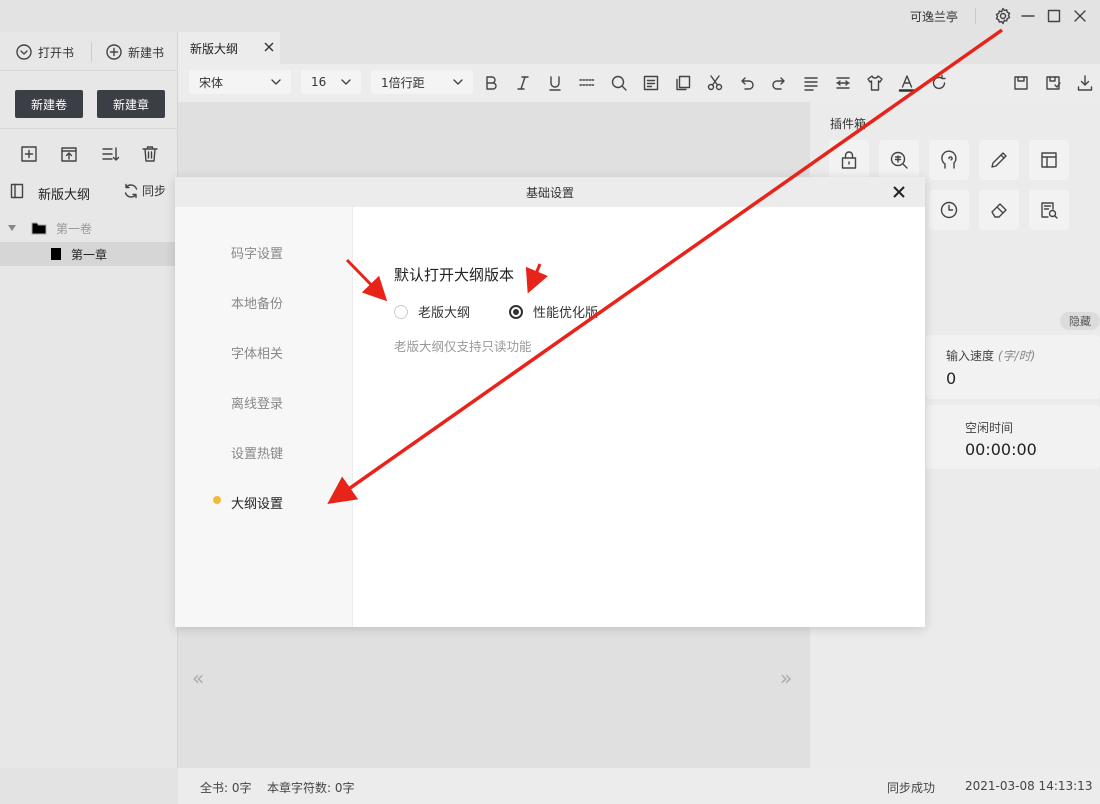 The height and width of the screenshot is (804, 1100). Describe the element at coordinates (264, 353) in the screenshot. I see `nav-font: 字体相关` at that location.